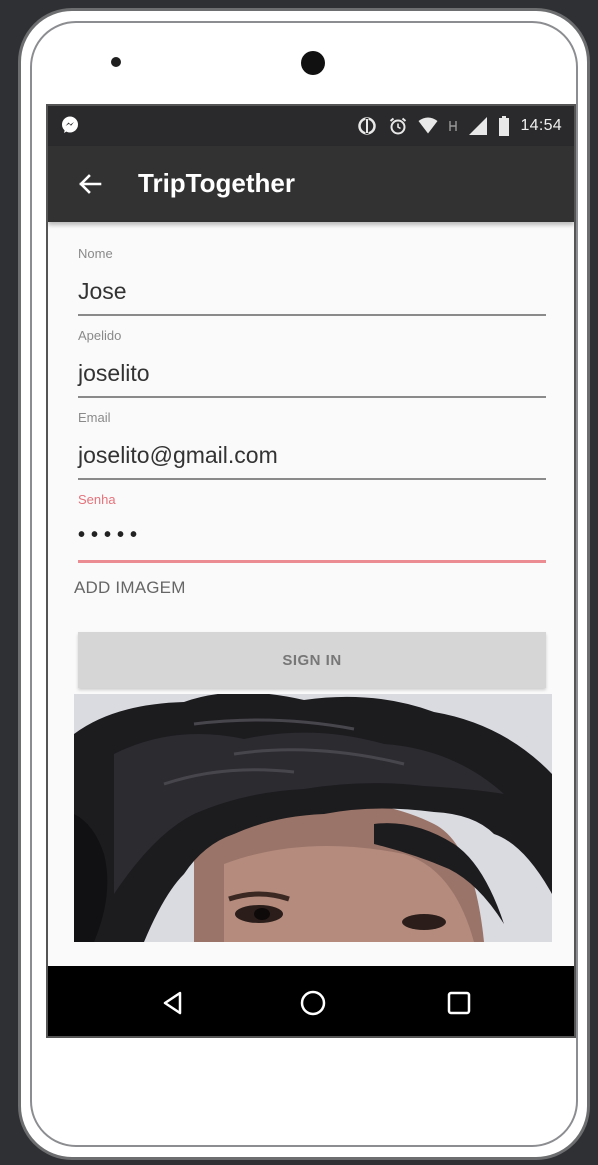 The height and width of the screenshot is (1165, 598). I want to click on back-triangle-icon, so click(173, 1003).